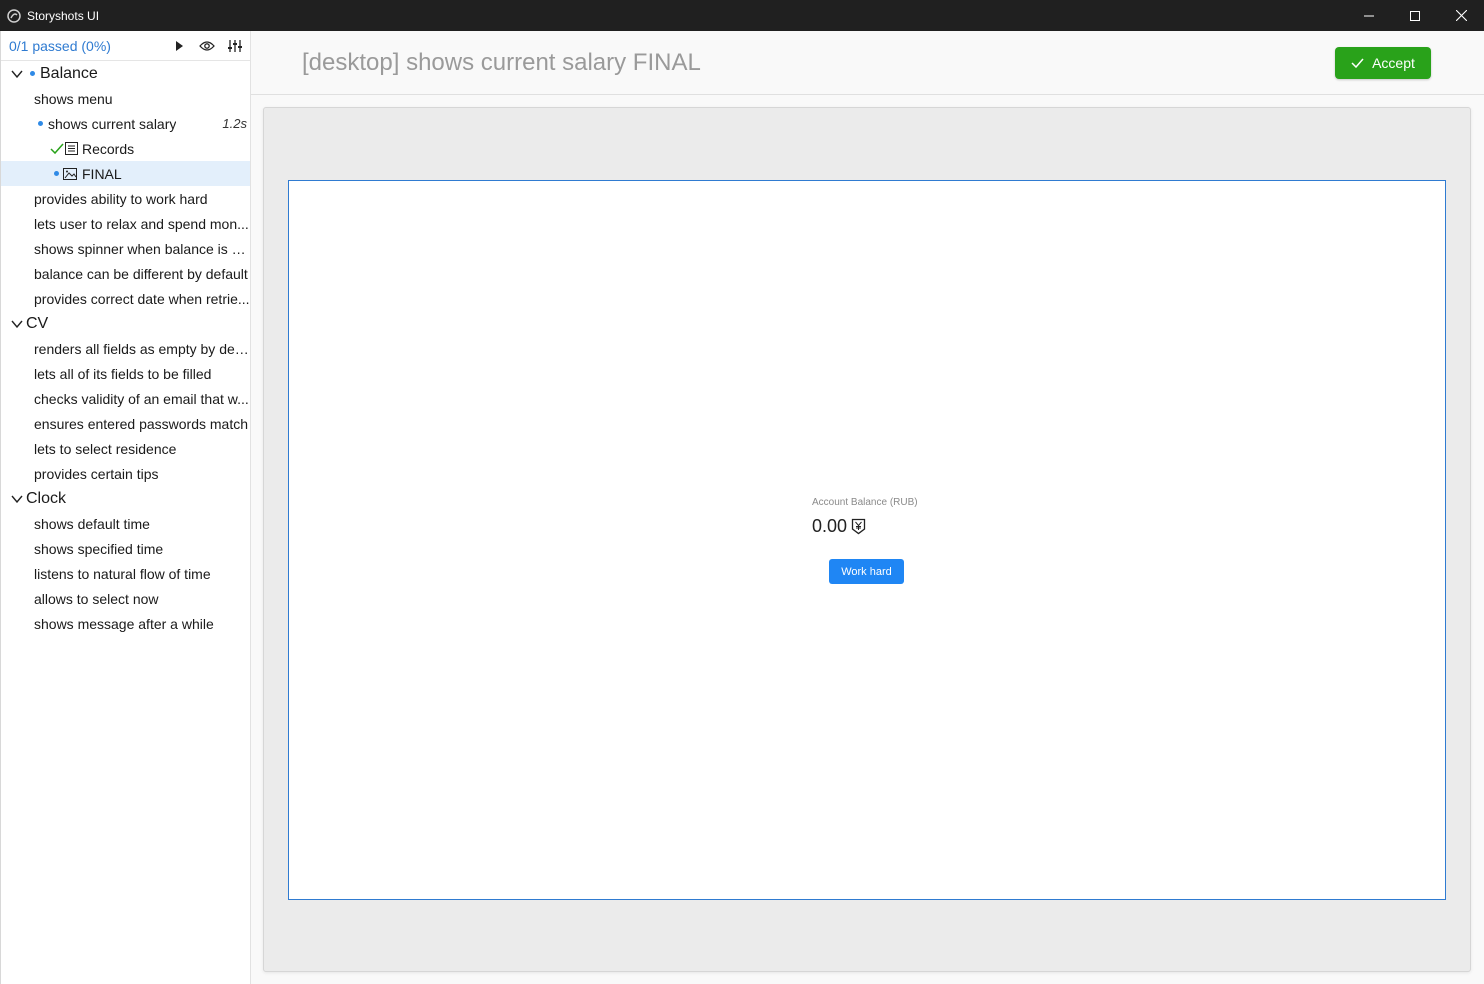  I want to click on tree-item: provides ability to work hard, so click(125, 198).